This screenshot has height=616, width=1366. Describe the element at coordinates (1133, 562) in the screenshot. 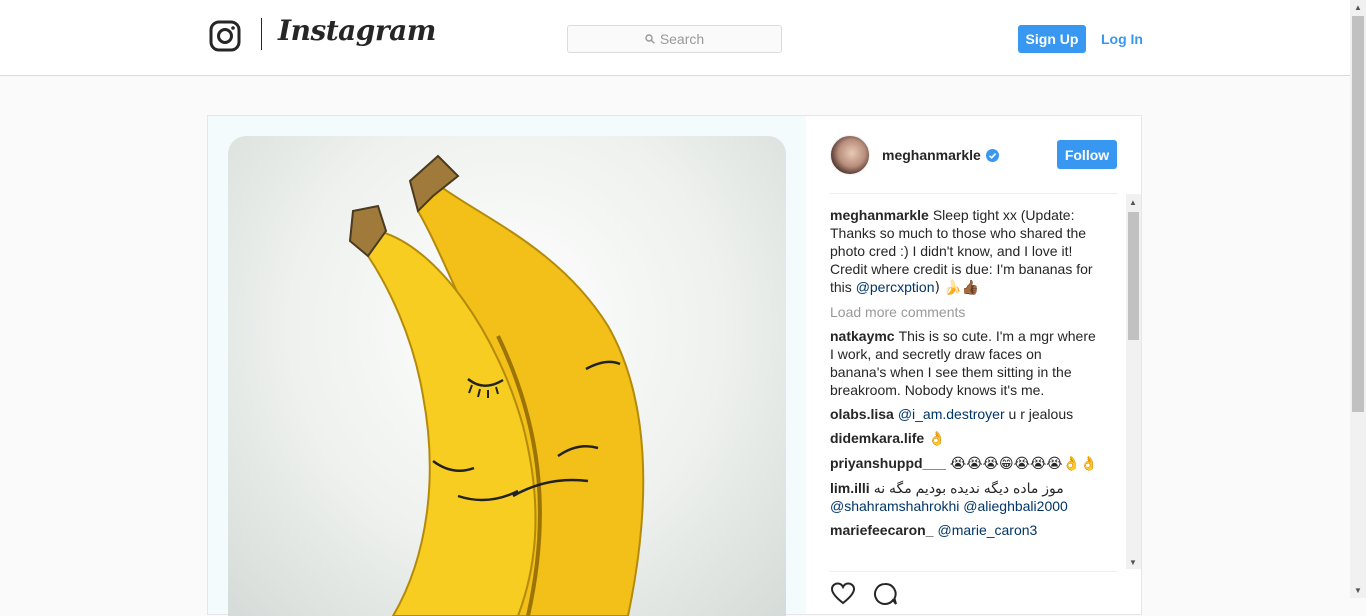

I see `scroll-down-arrow-icon: ▼` at that location.